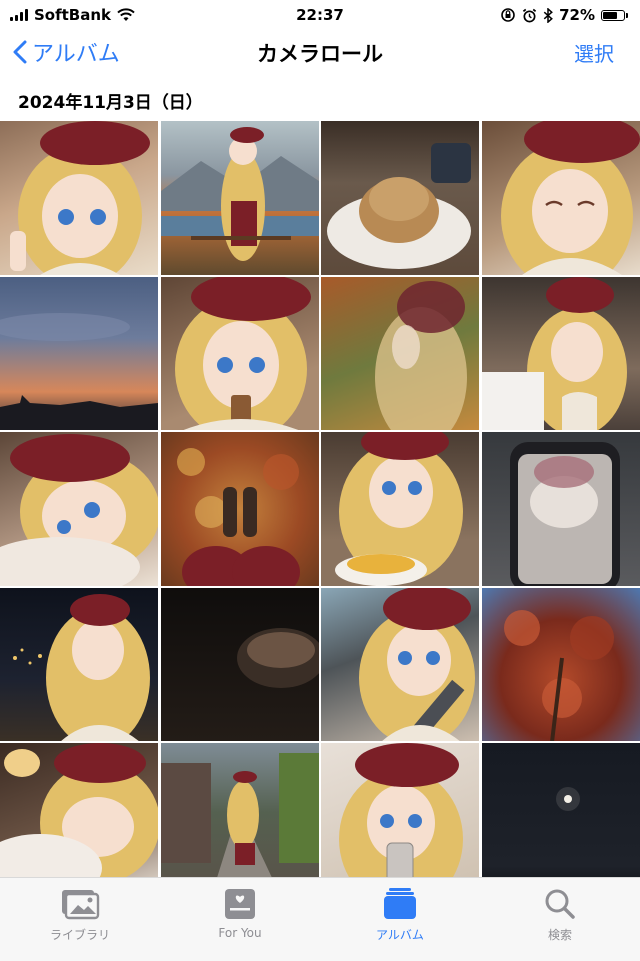  Describe the element at coordinates (240, 919) in the screenshot. I see `tab-for-you: For You` at that location.